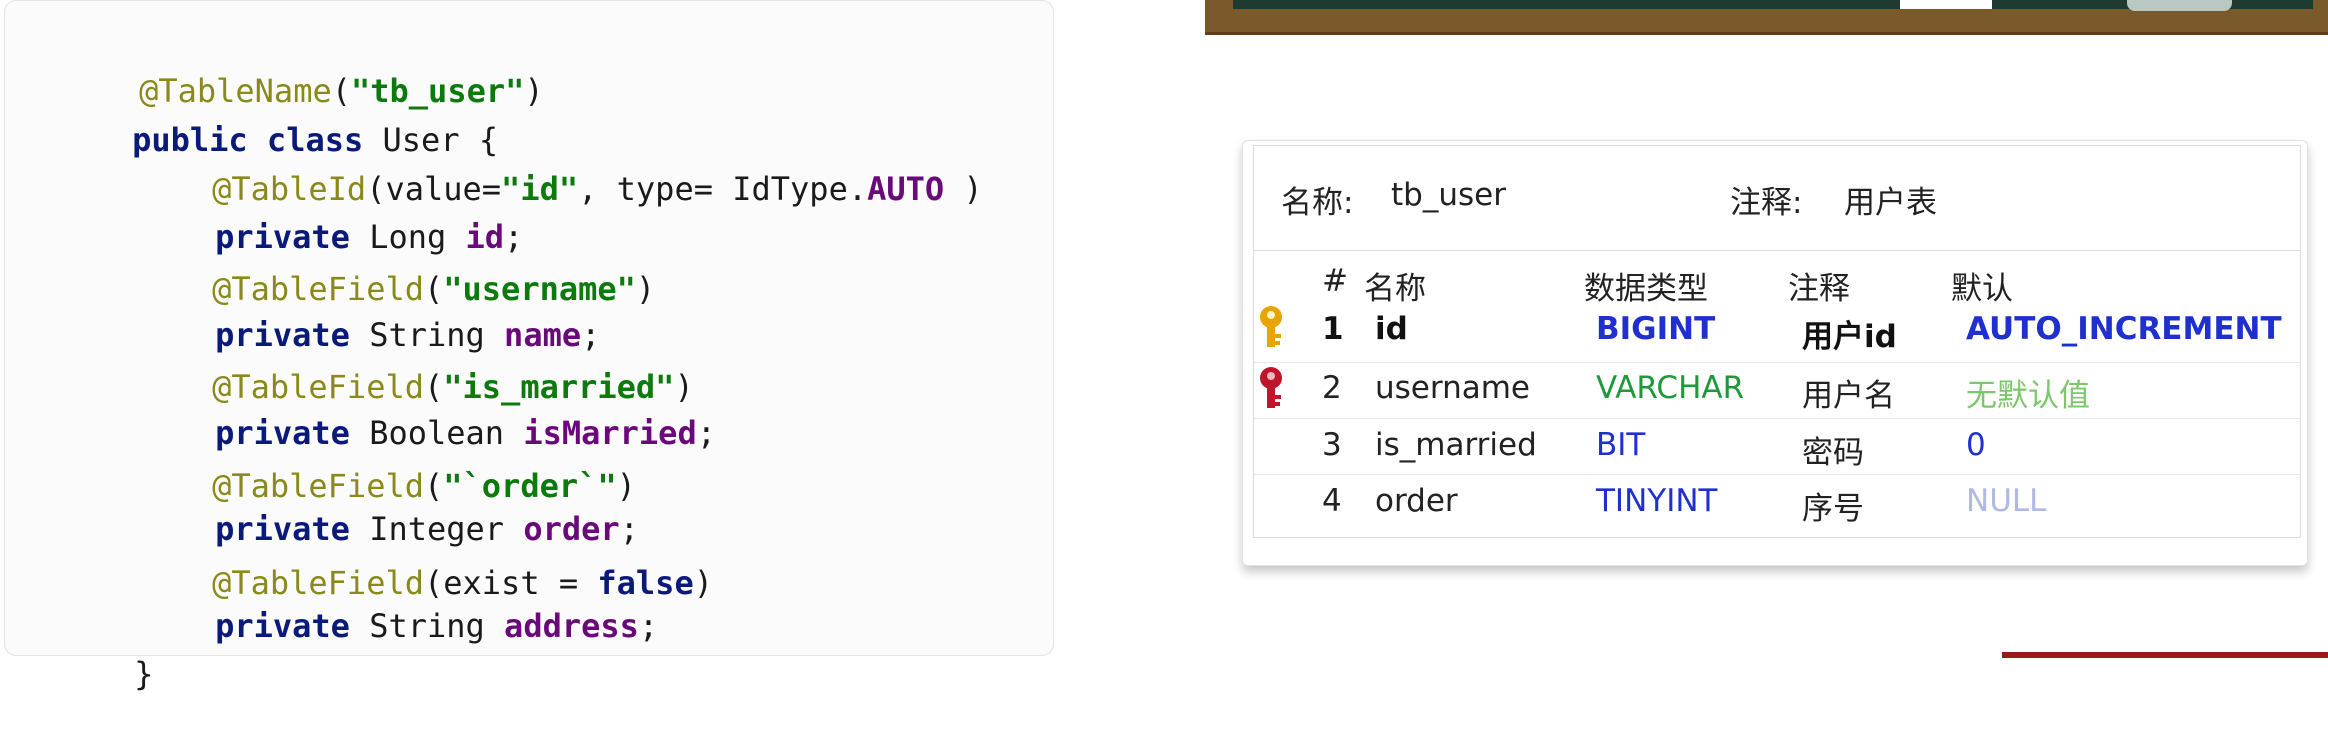  What do you see at coordinates (437, 626) in the screenshot?
I see `code-line-12: private String address;` at bounding box center [437, 626].